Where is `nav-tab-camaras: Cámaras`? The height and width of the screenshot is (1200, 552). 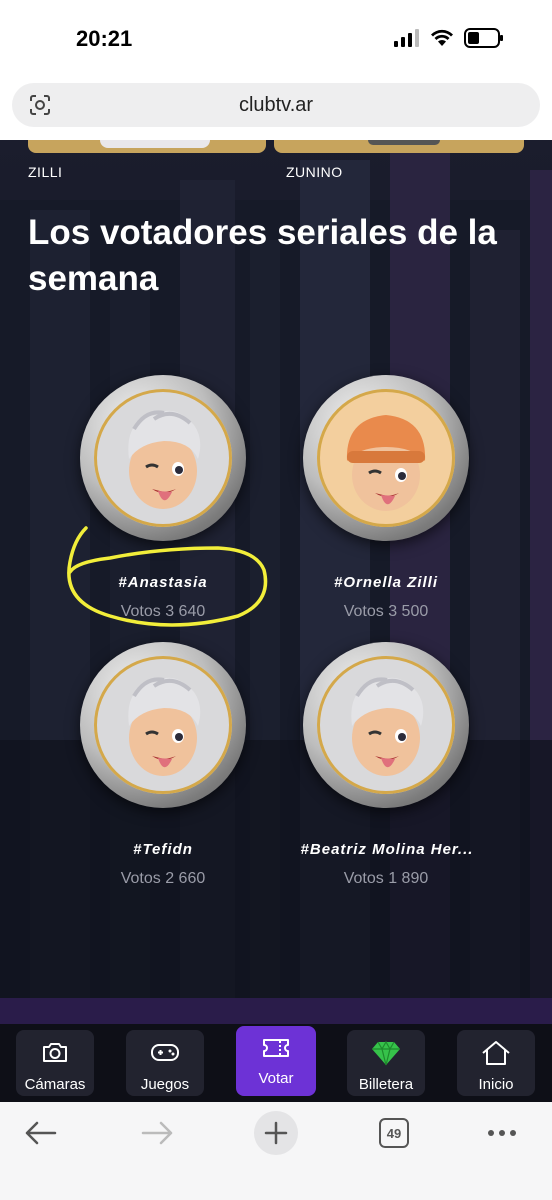 nav-tab-camaras: Cámaras is located at coordinates (55, 1063).